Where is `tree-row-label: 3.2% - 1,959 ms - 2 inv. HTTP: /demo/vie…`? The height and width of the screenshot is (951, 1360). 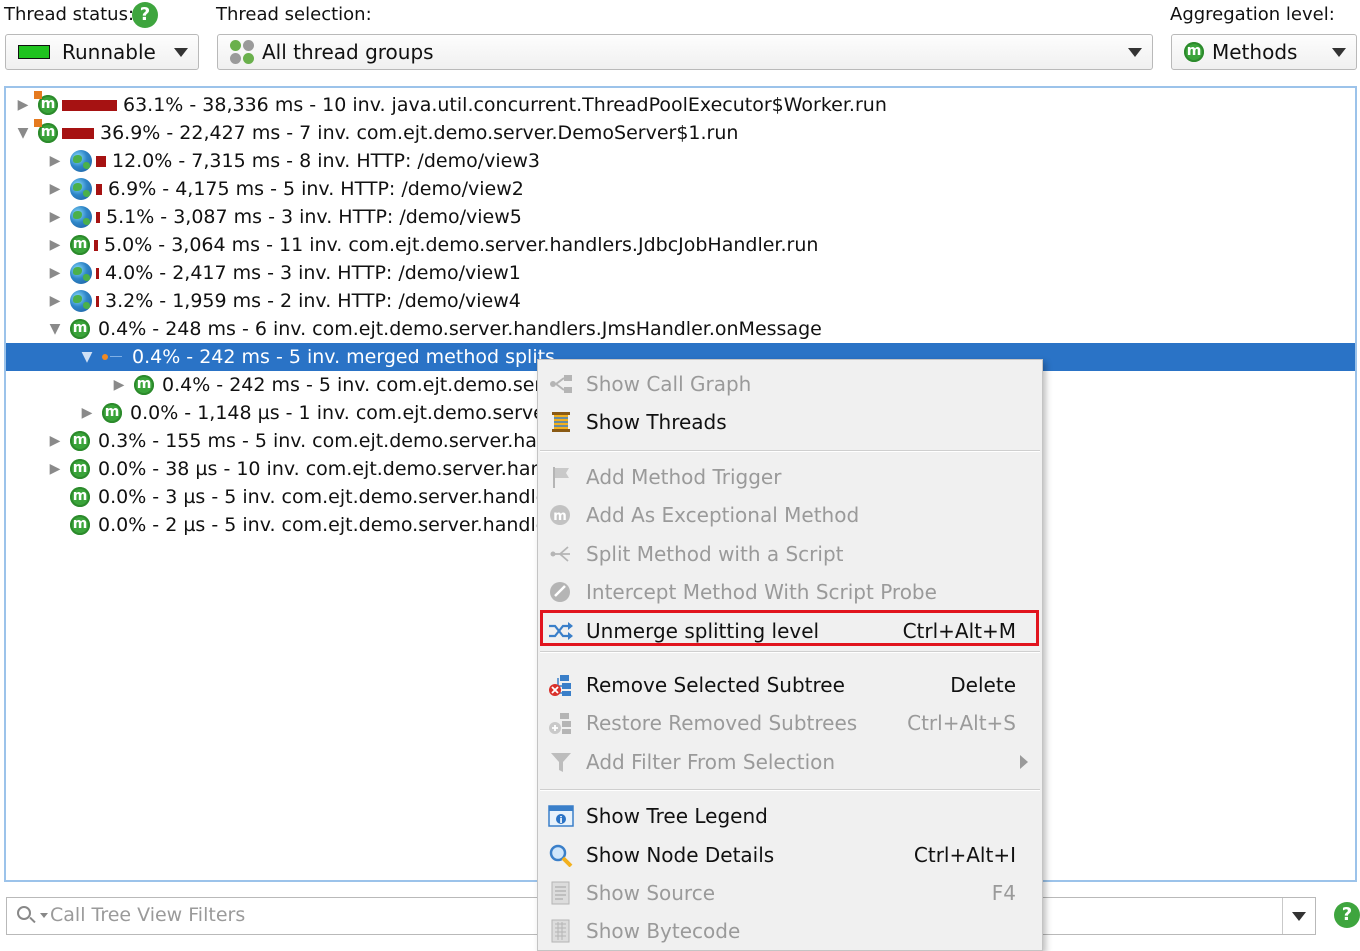
tree-row-label: 3.2% - 1,959 ms - 2 inv. HTTP: /demo/vie… is located at coordinates (313, 301).